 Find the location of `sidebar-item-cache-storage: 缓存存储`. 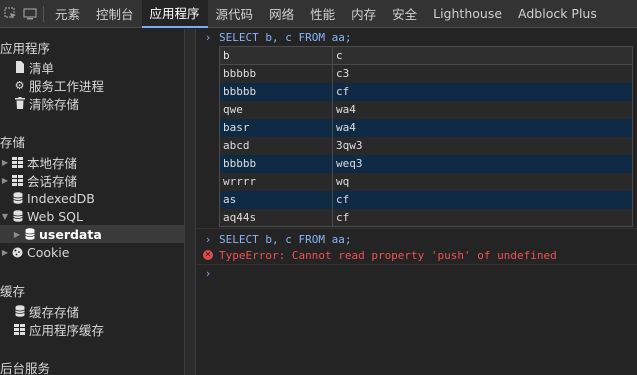

sidebar-item-cache-storage: 缓存存储 is located at coordinates (92, 311).